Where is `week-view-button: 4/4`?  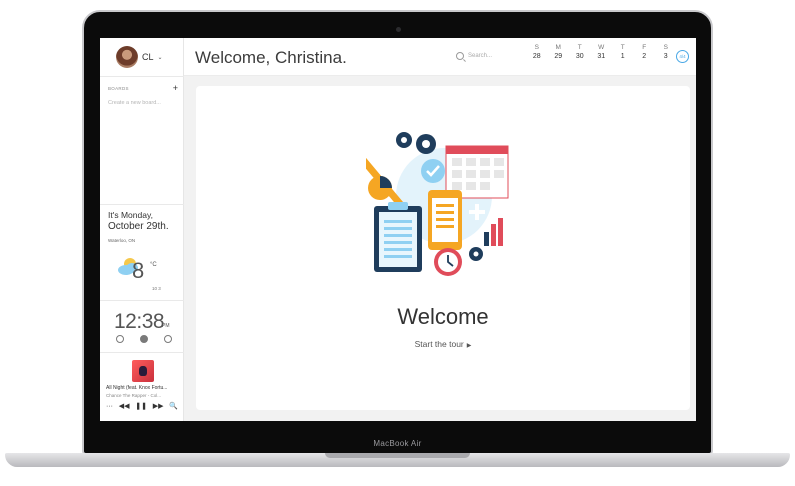 week-view-button: 4/4 is located at coordinates (682, 56).